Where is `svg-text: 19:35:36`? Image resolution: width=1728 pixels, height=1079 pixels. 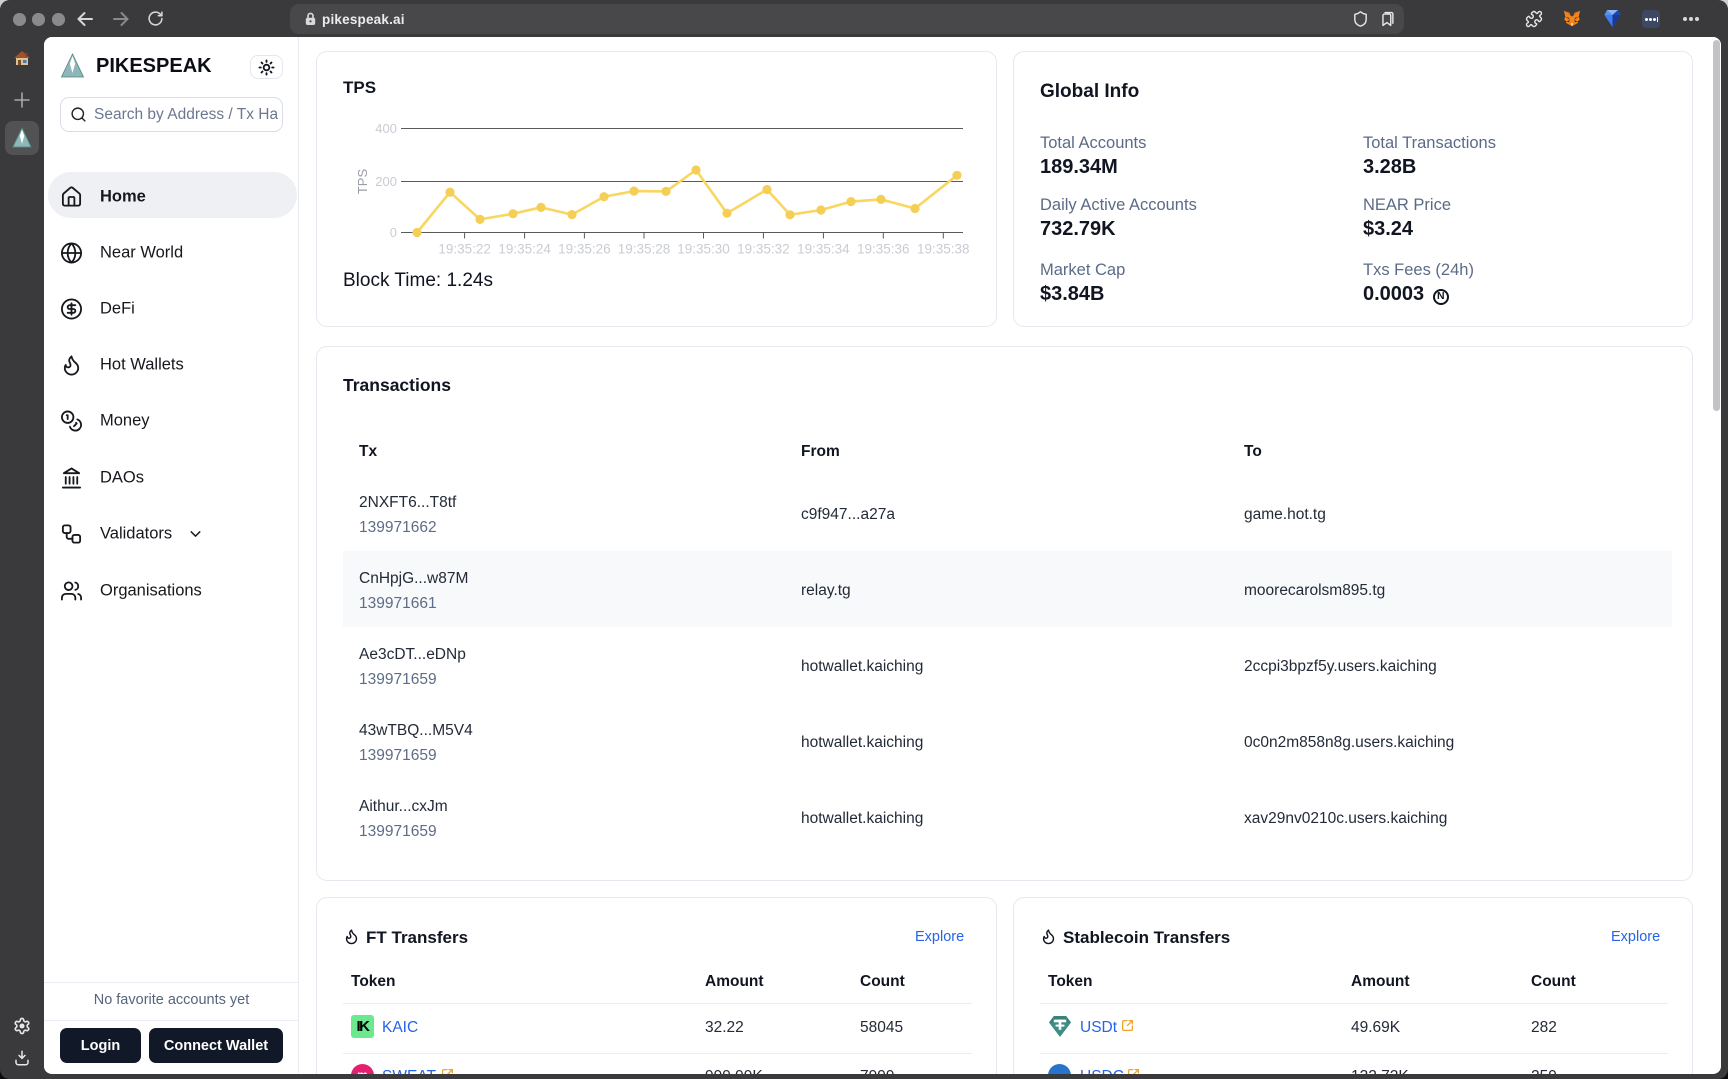
svg-text: 19:35:36 is located at coordinates (883, 249).